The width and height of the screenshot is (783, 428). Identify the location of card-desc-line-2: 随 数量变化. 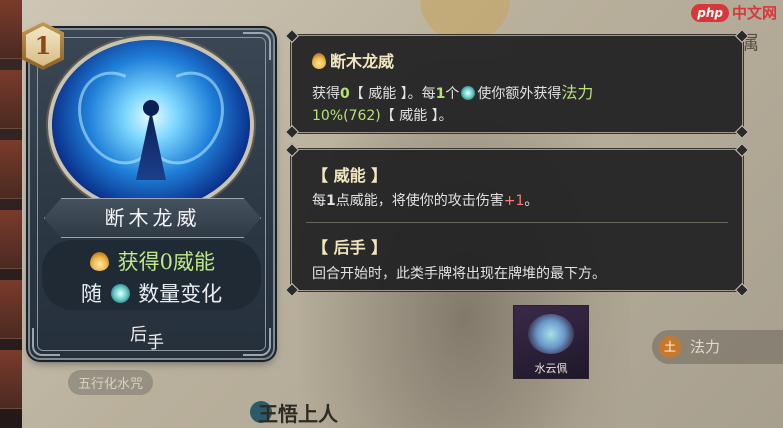
(151, 293).